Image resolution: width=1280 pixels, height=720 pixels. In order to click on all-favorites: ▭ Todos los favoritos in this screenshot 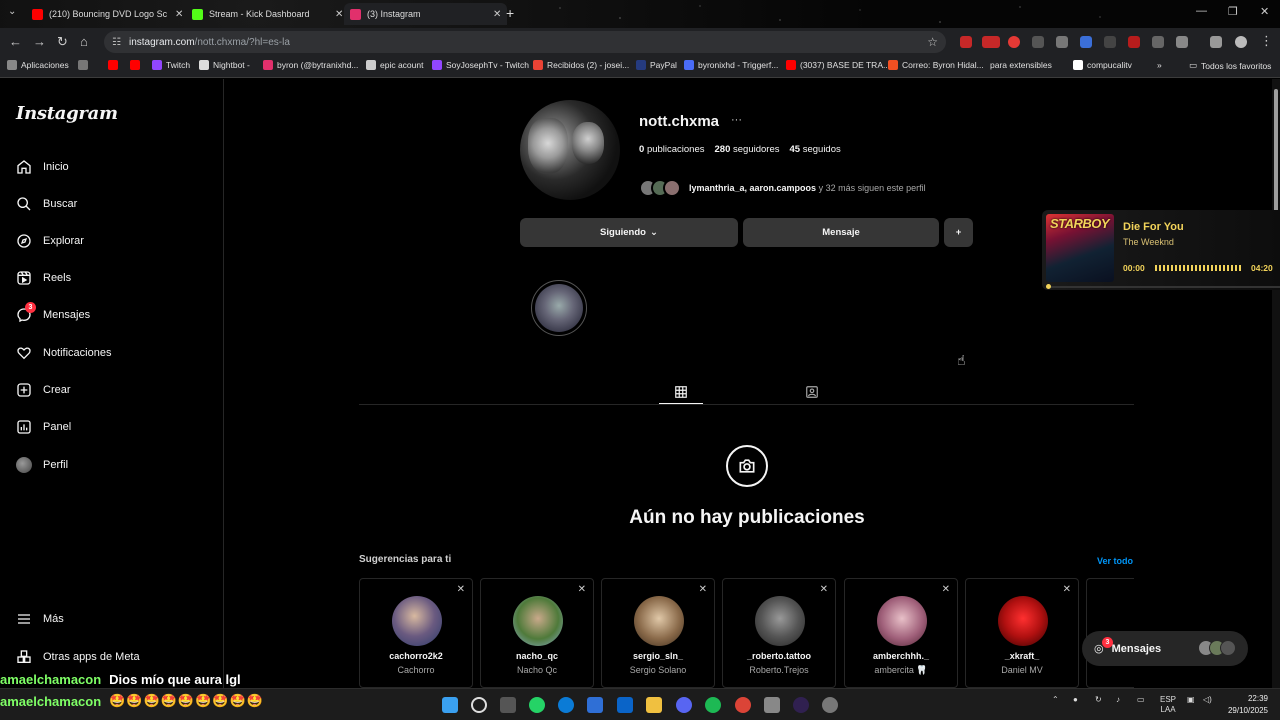, I will do `click(1230, 65)`.